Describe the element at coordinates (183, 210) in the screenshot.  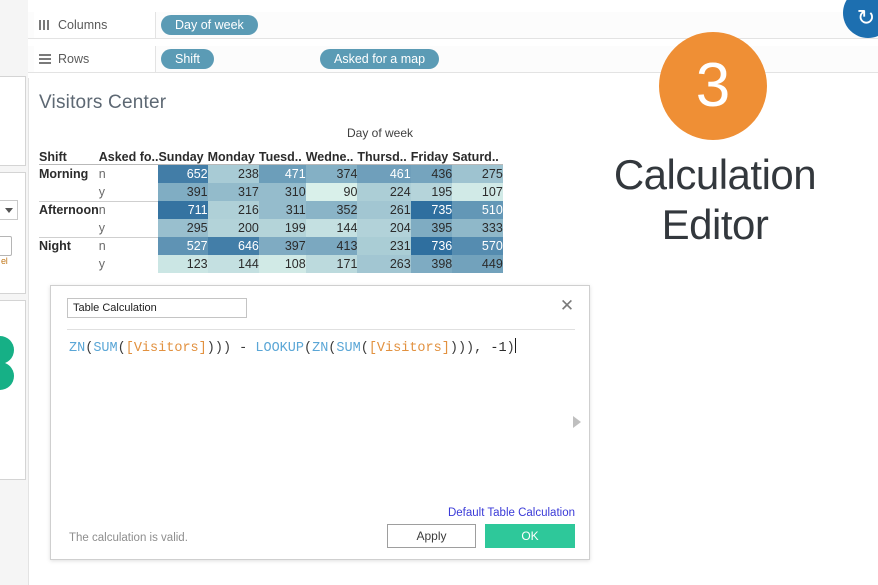
I see `heatmap-cell: 711` at that location.